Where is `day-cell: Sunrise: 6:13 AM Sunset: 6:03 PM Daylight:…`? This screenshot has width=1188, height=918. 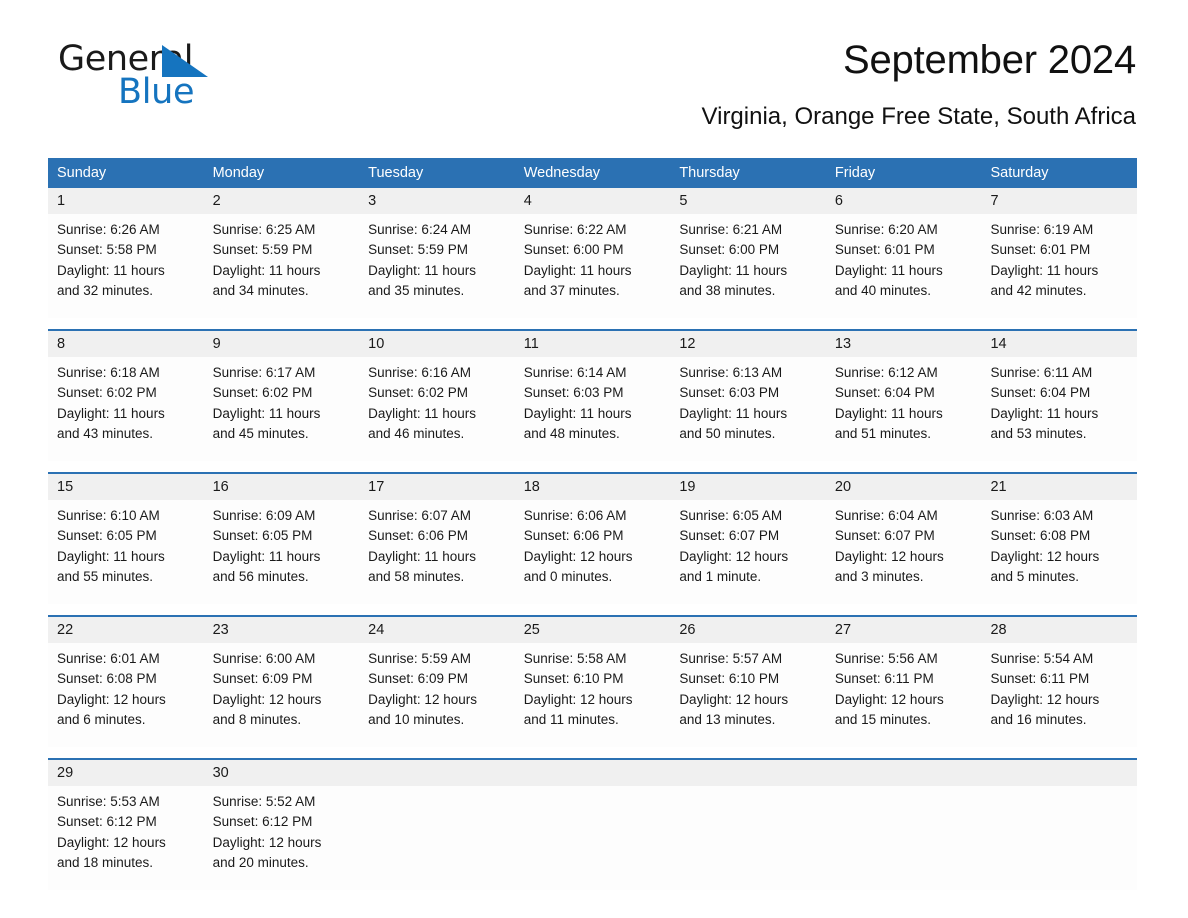 day-cell: Sunrise: 6:13 AM Sunset: 6:03 PM Daylight:… is located at coordinates (748, 409).